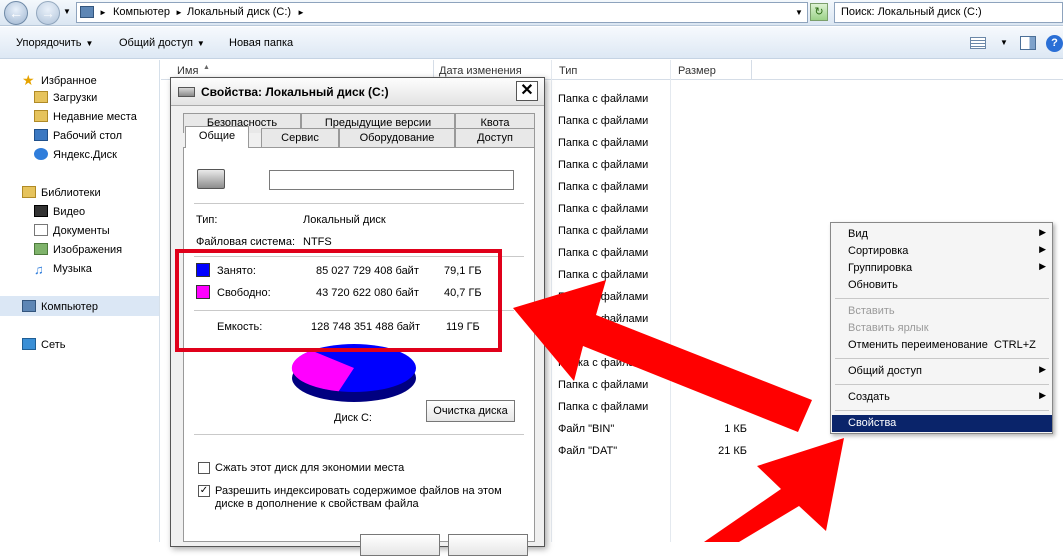 Image resolution: width=1063 pixels, height=556 pixels. What do you see at coordinates (495, 138) in the screenshot?
I see `tab-sharing: Доступ` at bounding box center [495, 138].